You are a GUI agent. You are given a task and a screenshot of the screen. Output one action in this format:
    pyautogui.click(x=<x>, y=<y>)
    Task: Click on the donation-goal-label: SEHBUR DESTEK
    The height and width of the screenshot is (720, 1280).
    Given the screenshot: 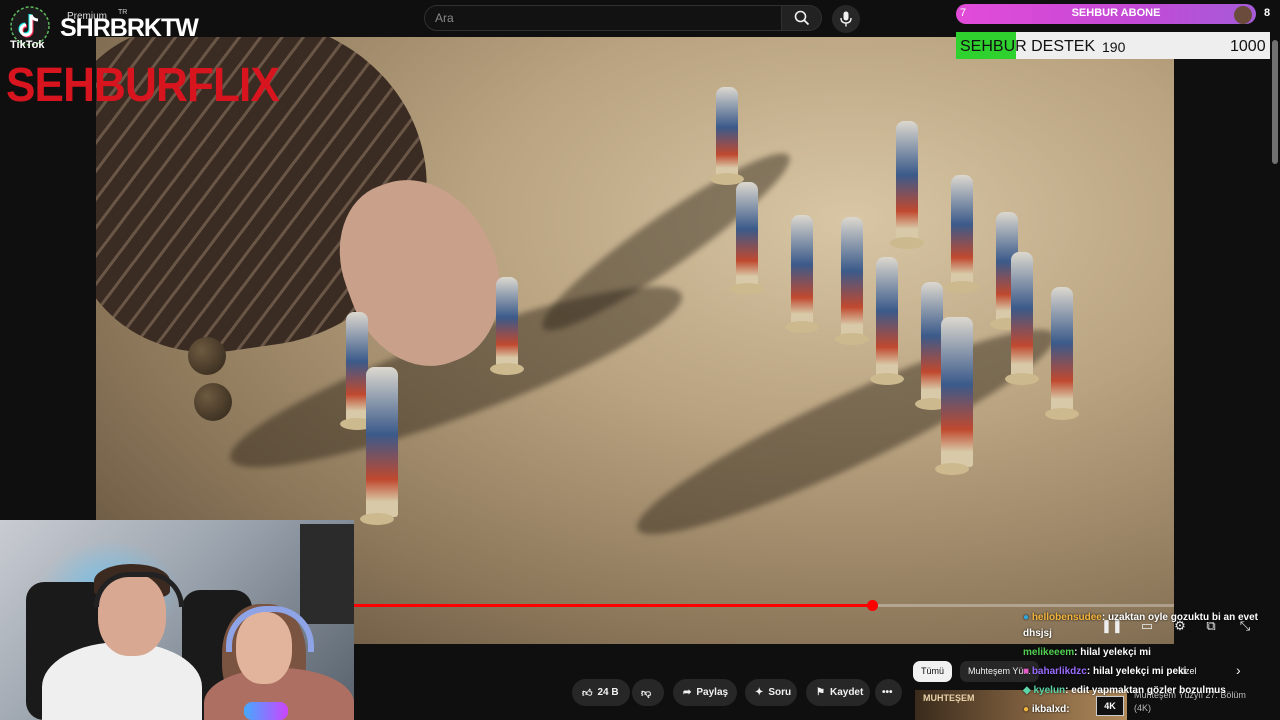 What is the action you would take?
    pyautogui.click(x=1028, y=46)
    